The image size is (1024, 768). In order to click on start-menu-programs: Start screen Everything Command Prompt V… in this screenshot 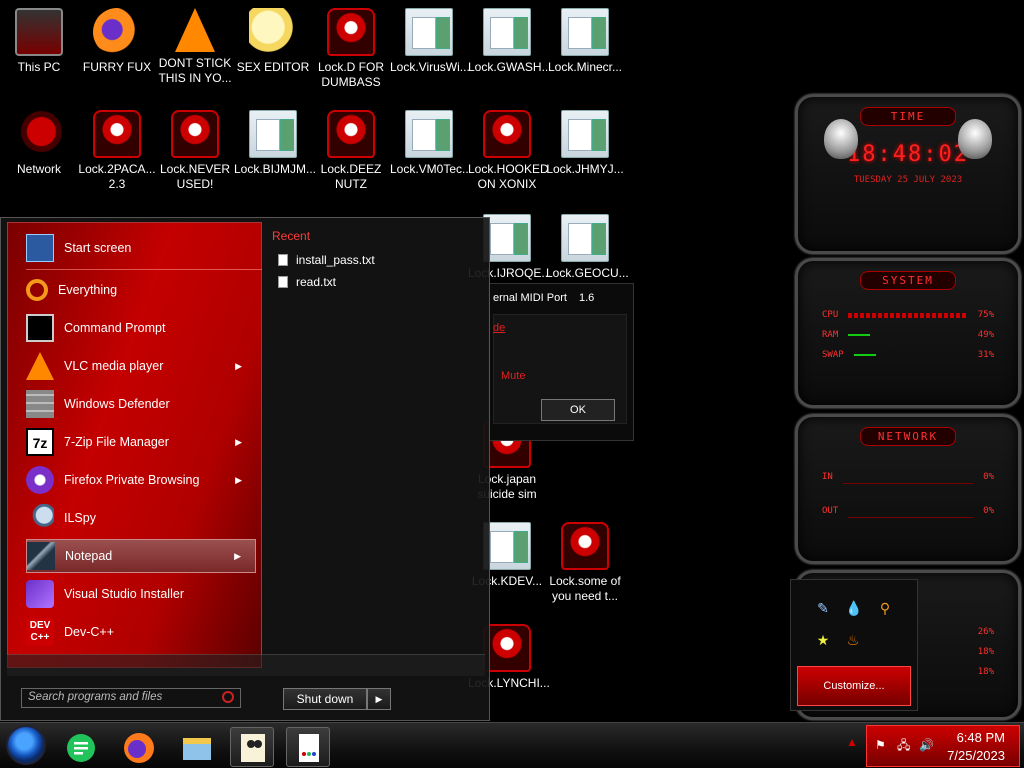, I will do `click(134, 445)`.